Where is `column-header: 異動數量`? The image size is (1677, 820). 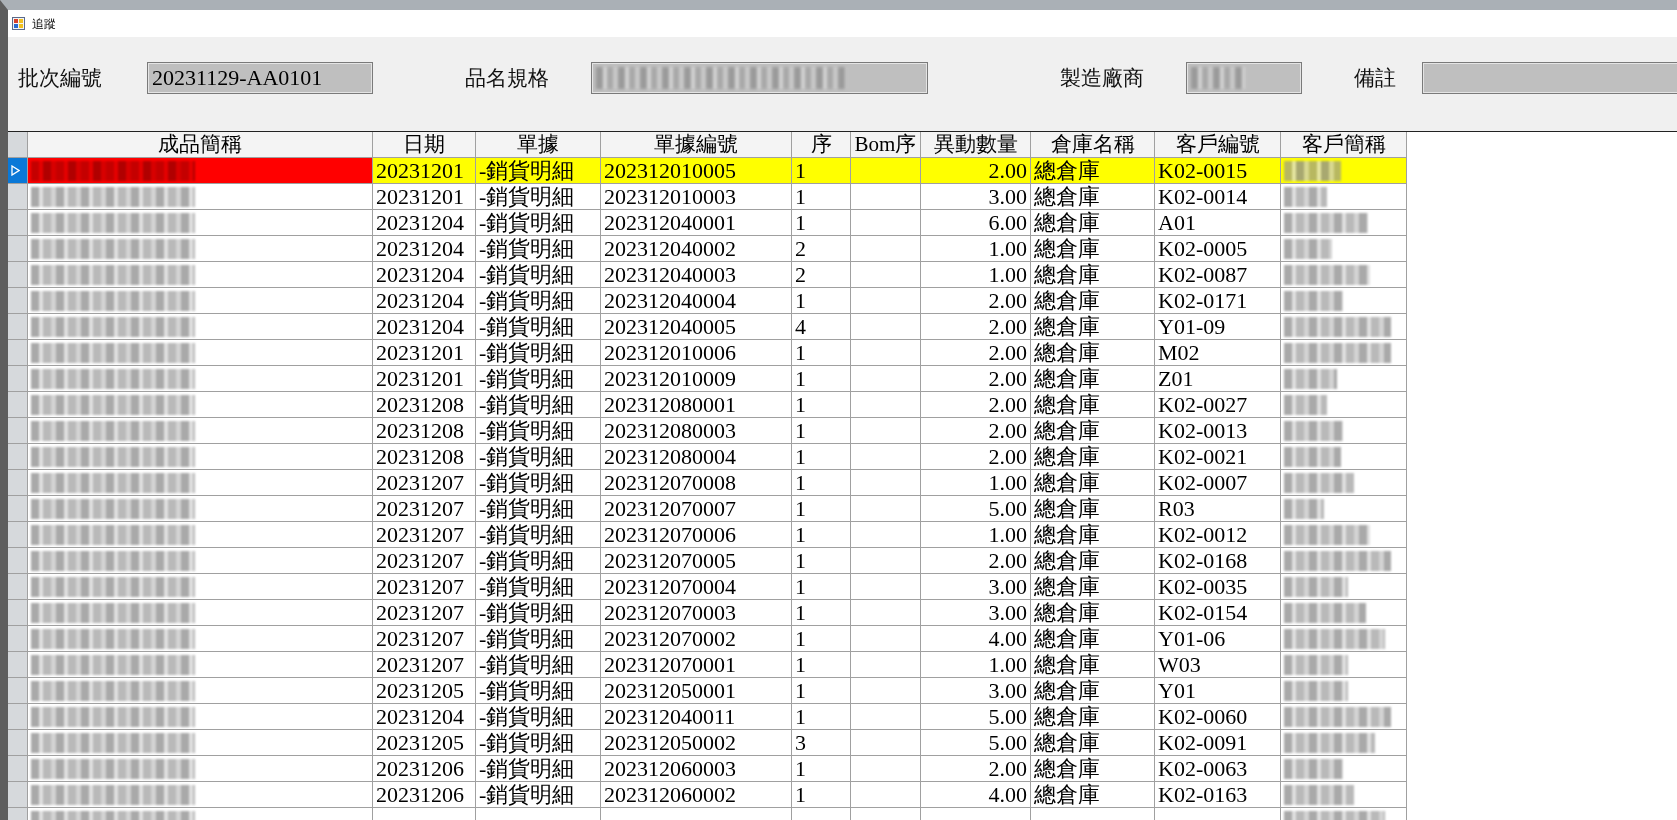
column-header: 異動數量 is located at coordinates (976, 145).